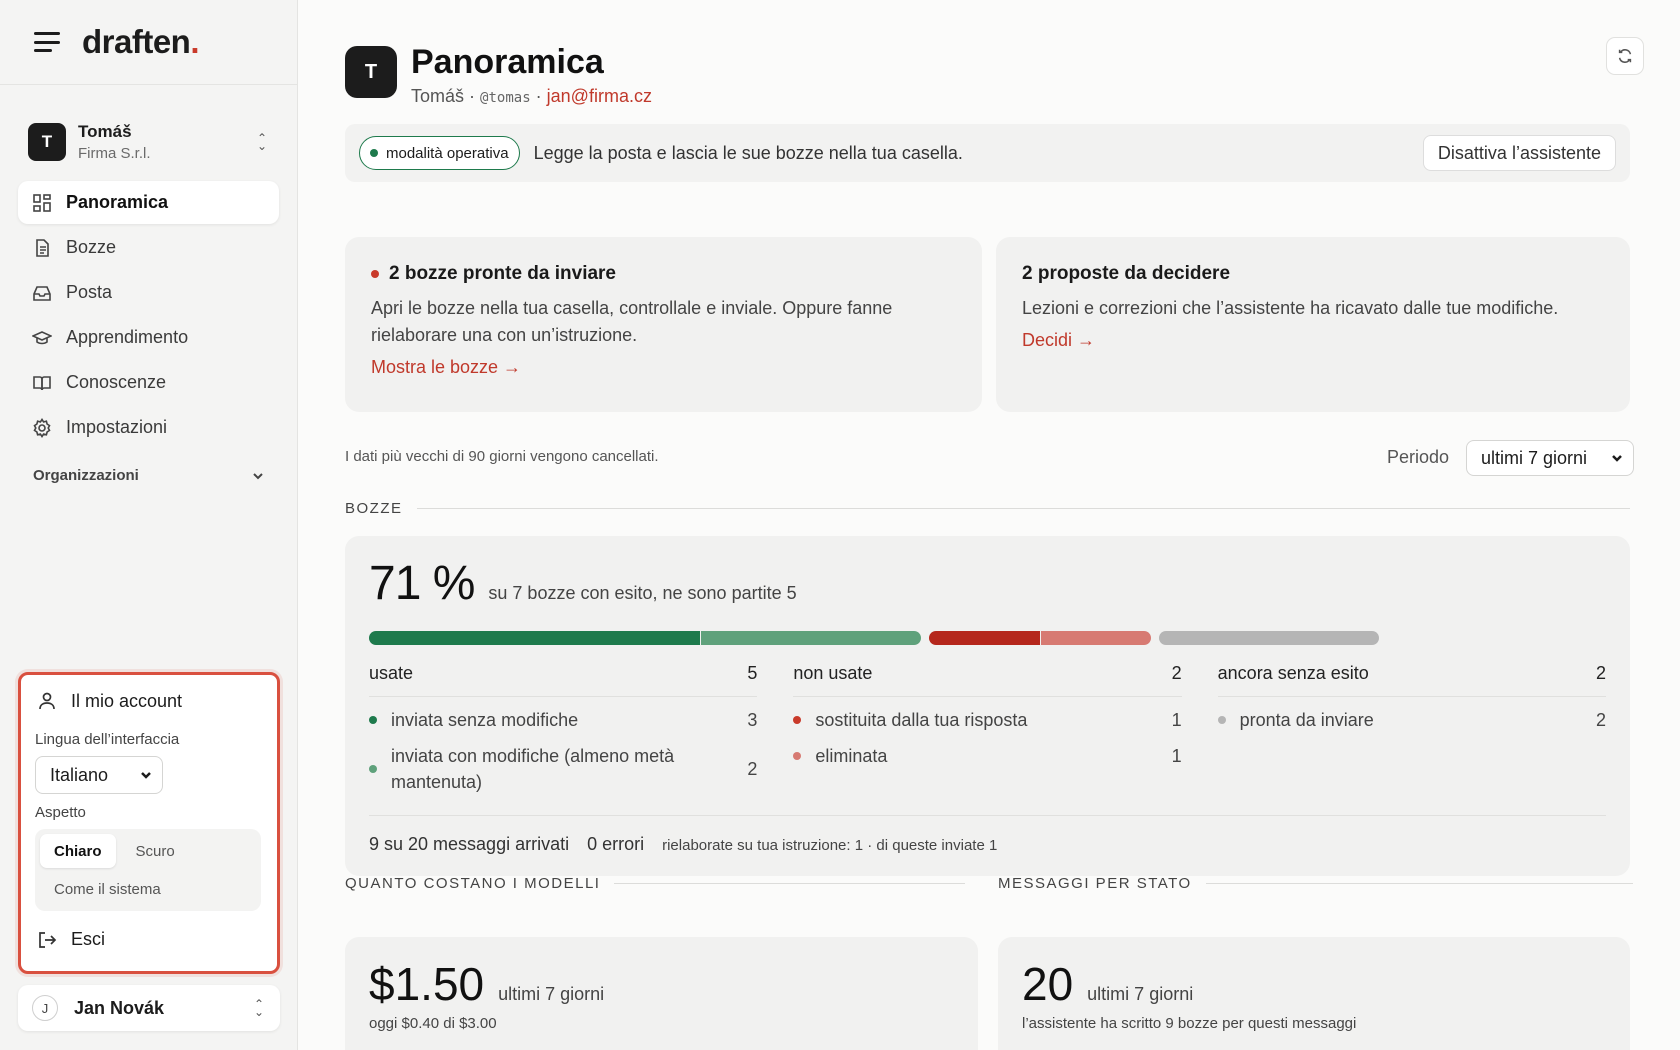 The height and width of the screenshot is (1050, 1680). What do you see at coordinates (563, 720) in the screenshot?
I see `outcome-row: inviata senza modifiche 3` at bounding box center [563, 720].